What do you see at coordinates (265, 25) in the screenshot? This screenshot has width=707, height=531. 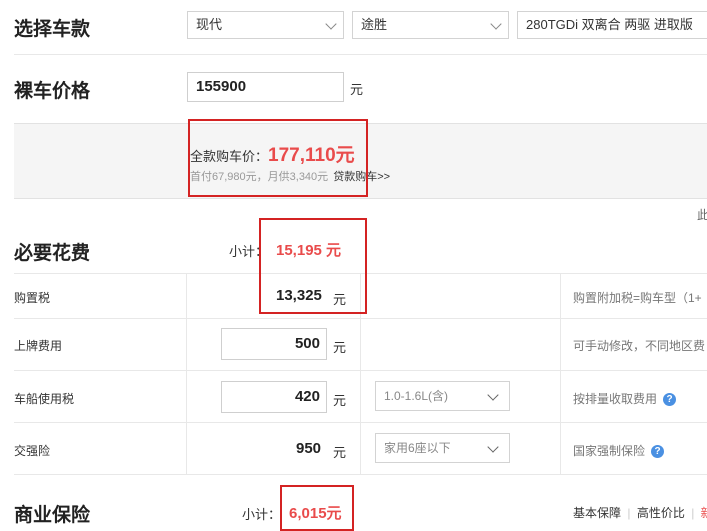 I see `brand-select: 现代` at bounding box center [265, 25].